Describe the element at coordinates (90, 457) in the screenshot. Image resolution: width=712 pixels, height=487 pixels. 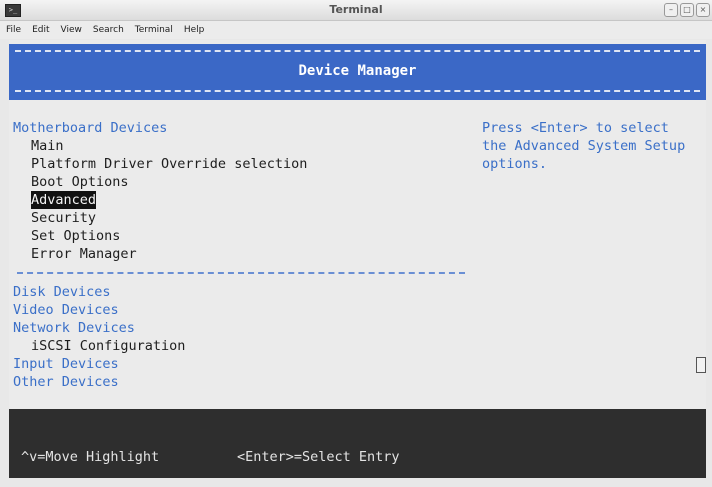
I see `hint-move-highlight: ^v=Move Highlight` at that location.